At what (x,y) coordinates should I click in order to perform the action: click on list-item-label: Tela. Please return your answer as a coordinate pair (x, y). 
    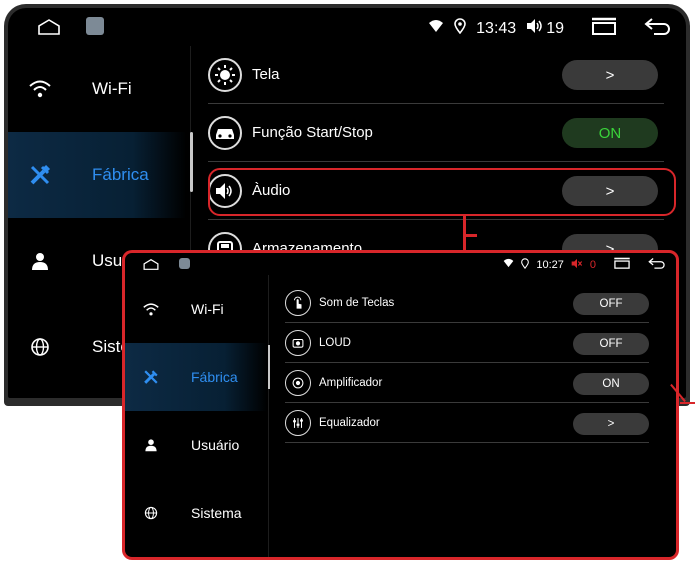
    Looking at the image, I should click on (266, 74).